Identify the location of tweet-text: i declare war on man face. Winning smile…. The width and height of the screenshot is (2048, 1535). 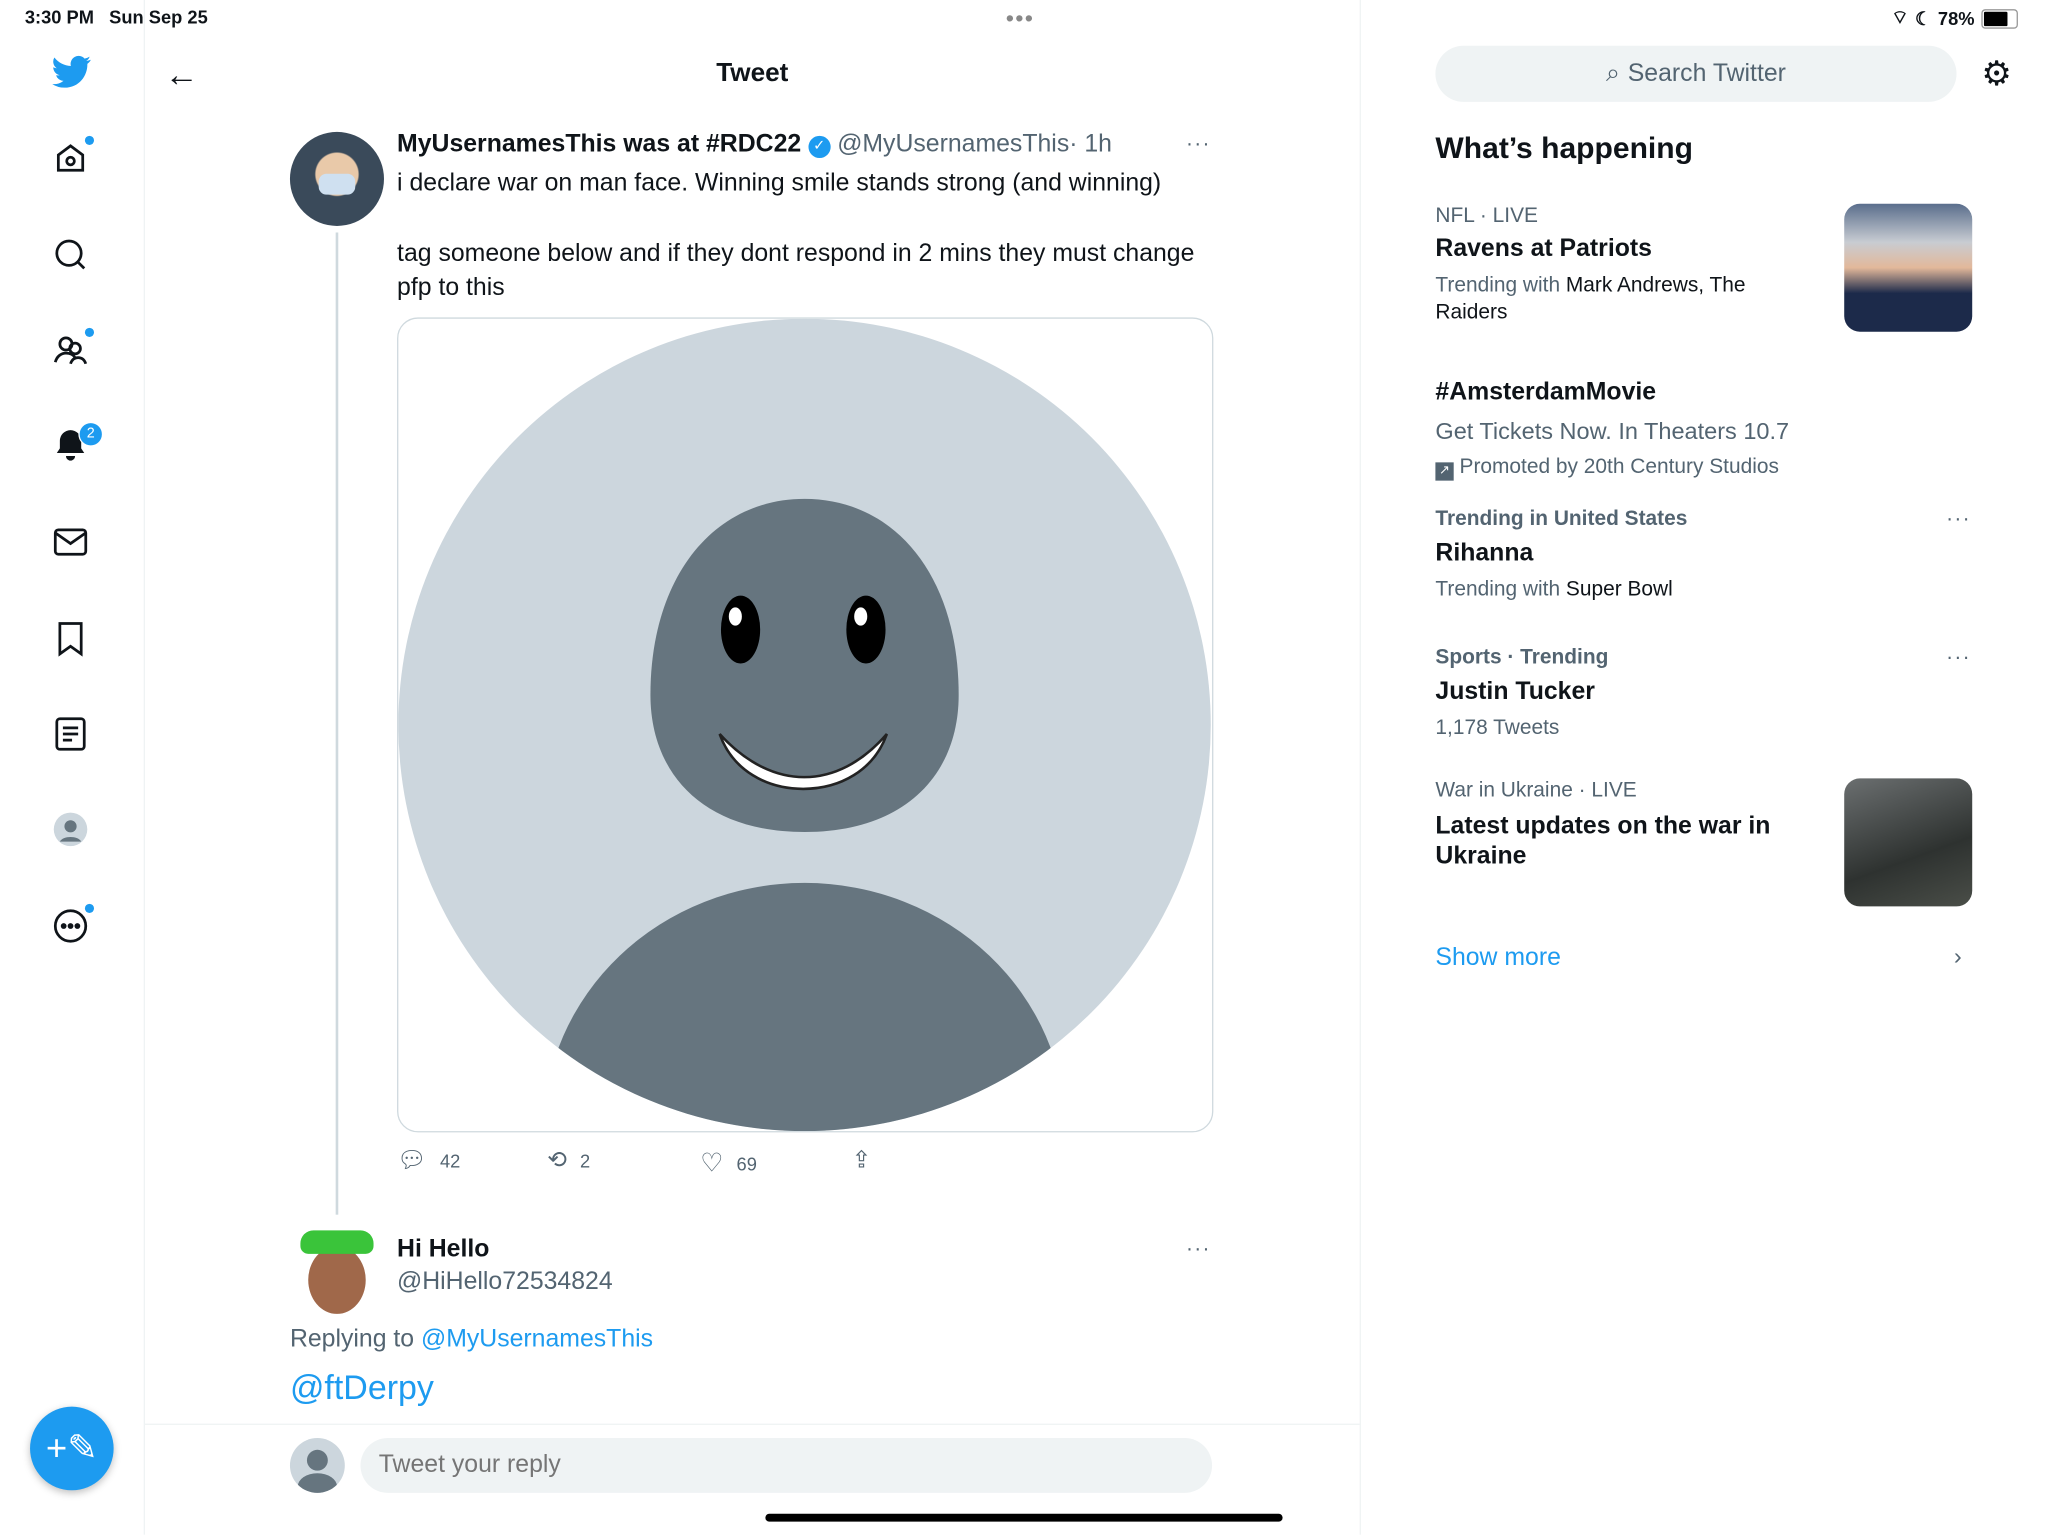
(796, 235).